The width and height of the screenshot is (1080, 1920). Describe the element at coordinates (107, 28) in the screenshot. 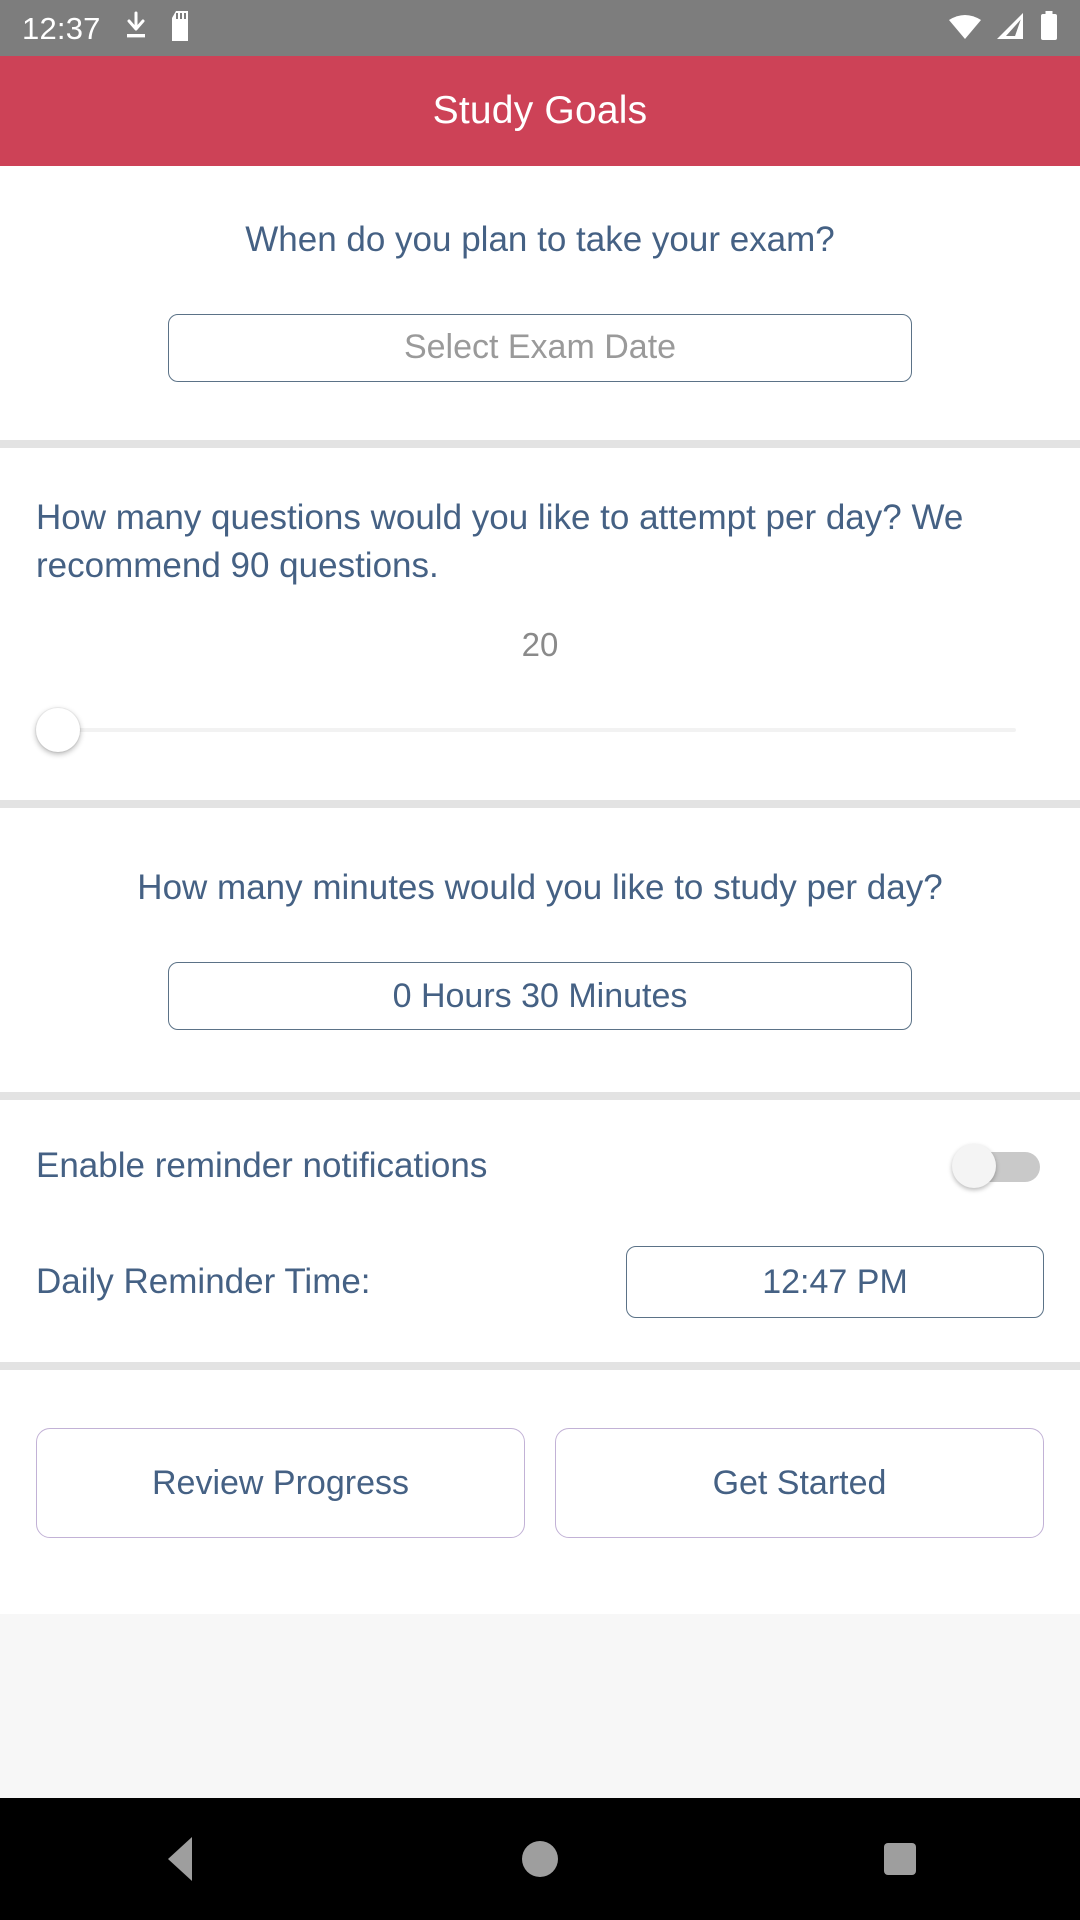

I see `status-bar-left: 12:37` at that location.